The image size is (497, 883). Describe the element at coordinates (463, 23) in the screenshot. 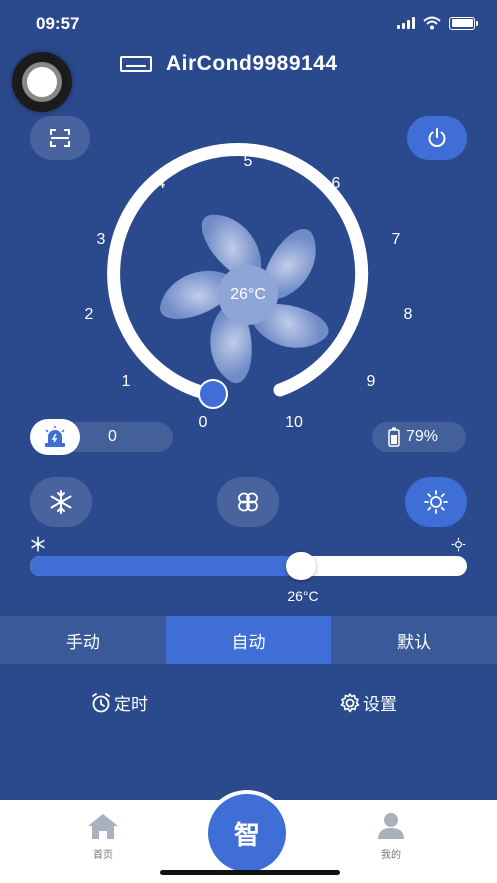

I see `battery-status-icon` at that location.